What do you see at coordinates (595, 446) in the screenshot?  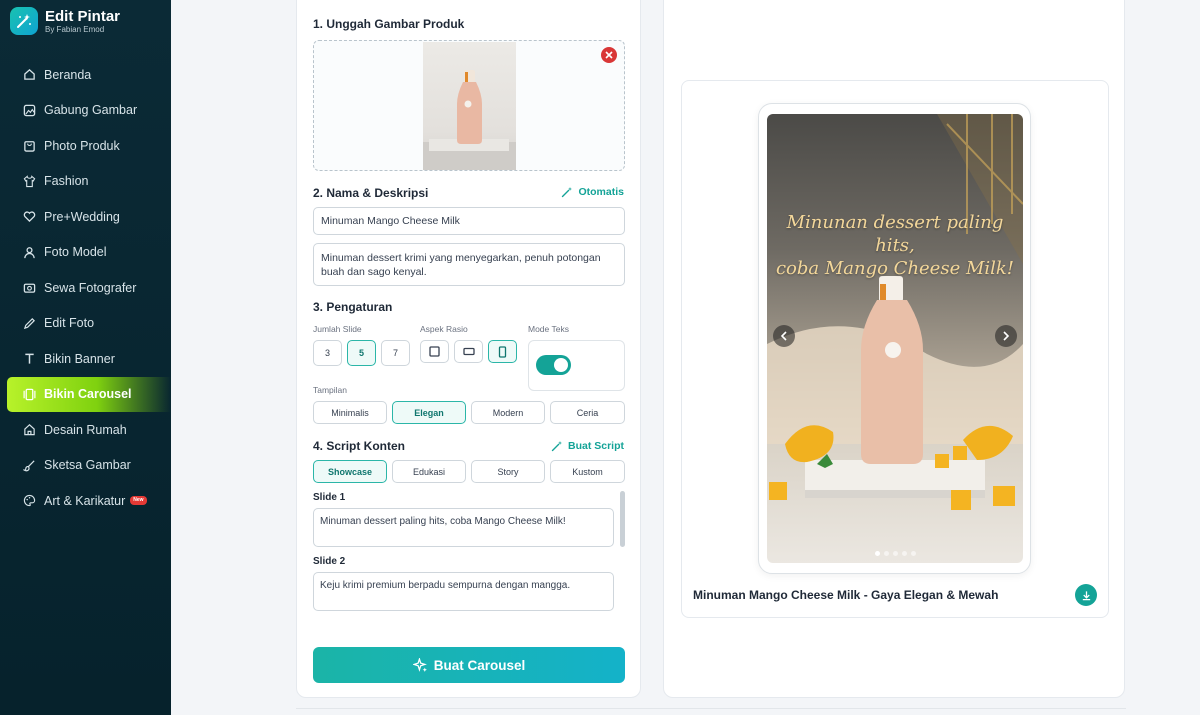 I see `generate-script-label: Buat Script` at bounding box center [595, 446].